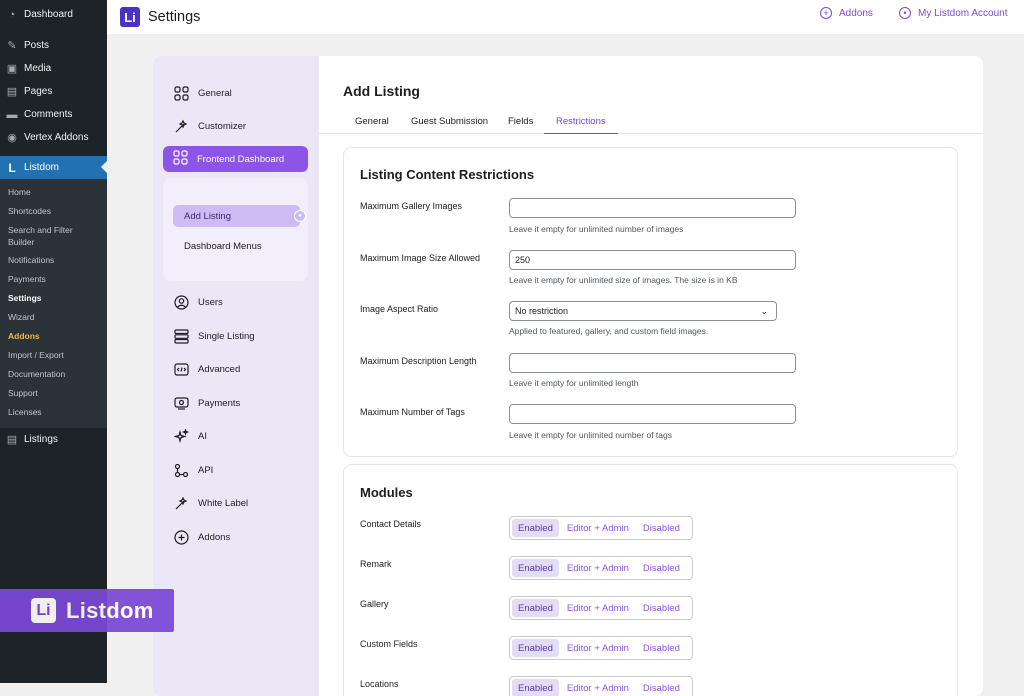 Image resolution: width=1024 pixels, height=696 pixels. I want to click on wp-submenu-notifications: Notifications, so click(53, 260).